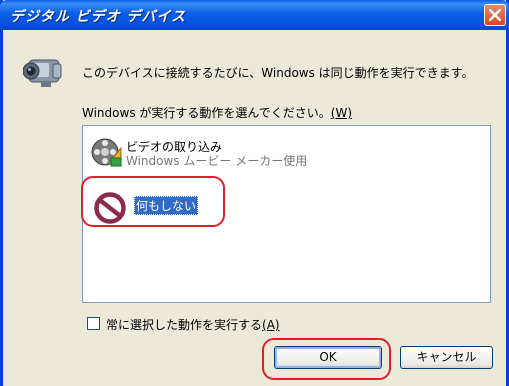 The image size is (509, 386). I want to click on always-do-accel: (A), so click(271, 325).